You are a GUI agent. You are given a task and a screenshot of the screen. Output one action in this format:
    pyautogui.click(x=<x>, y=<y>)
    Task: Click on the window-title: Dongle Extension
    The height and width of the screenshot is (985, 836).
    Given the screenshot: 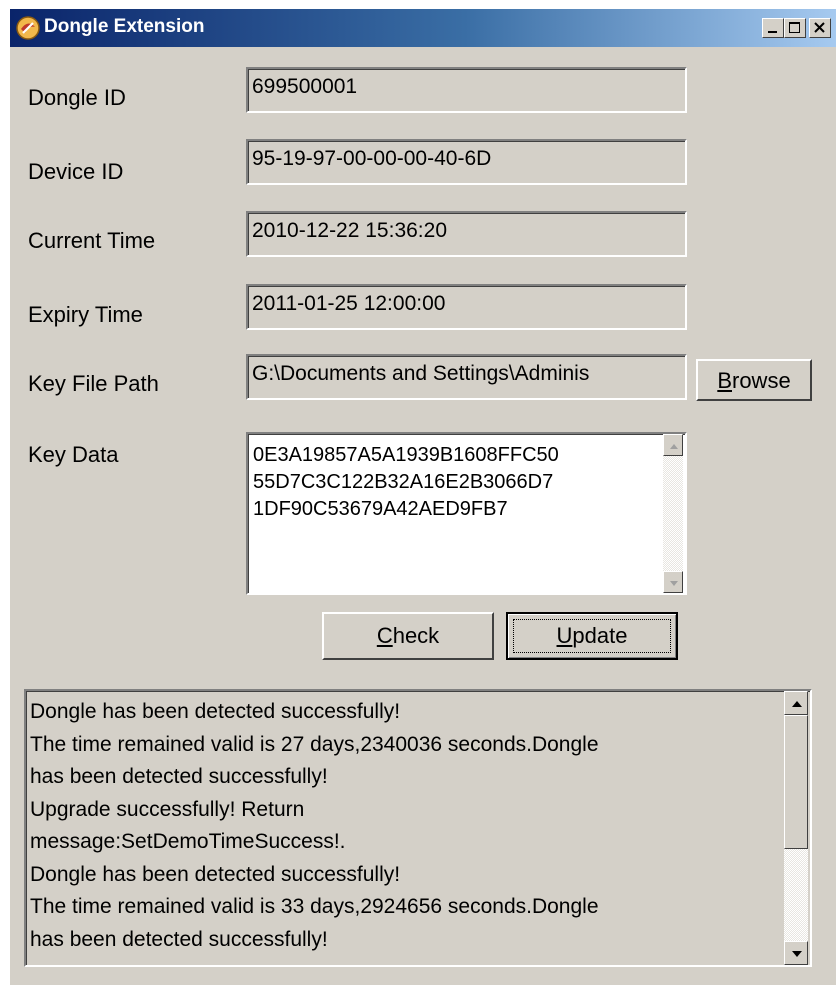 What is the action you would take?
    pyautogui.click(x=124, y=26)
    